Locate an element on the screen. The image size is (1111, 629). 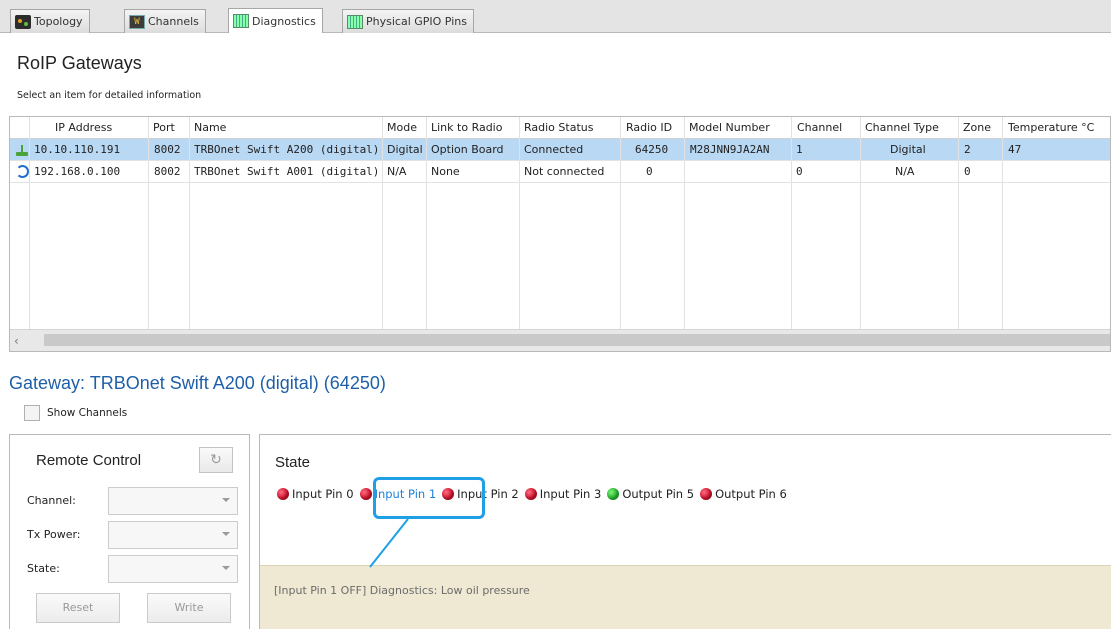
tx-power-label: Tx Power: is located at coordinates (54, 534).